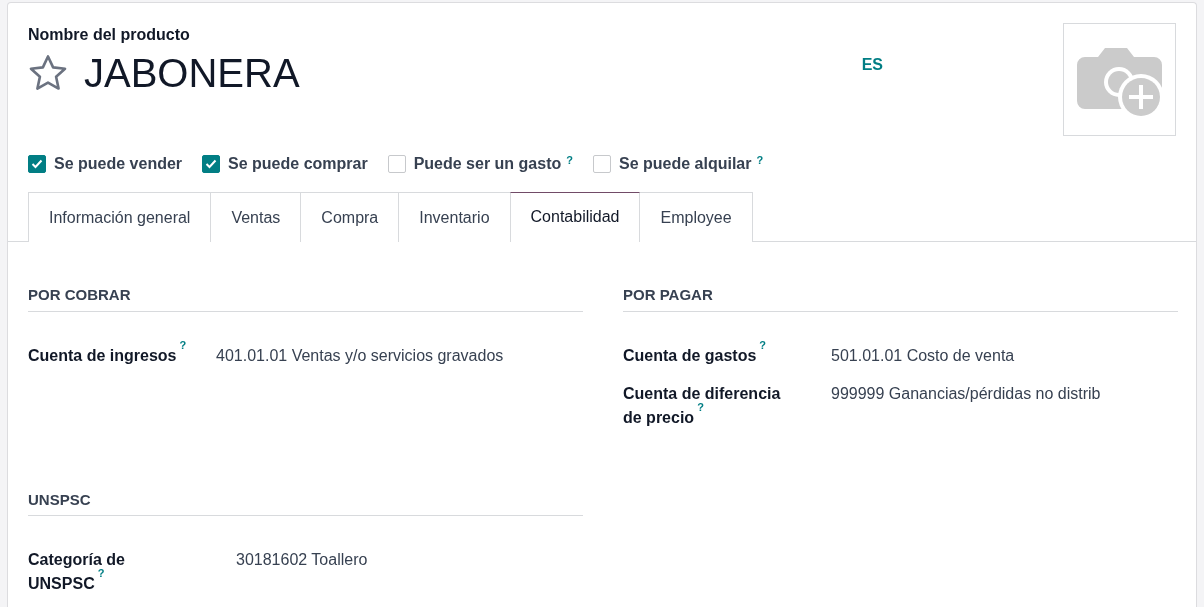 The height and width of the screenshot is (607, 1204). I want to click on checkbox-label: Se puede alquilar, so click(685, 164).